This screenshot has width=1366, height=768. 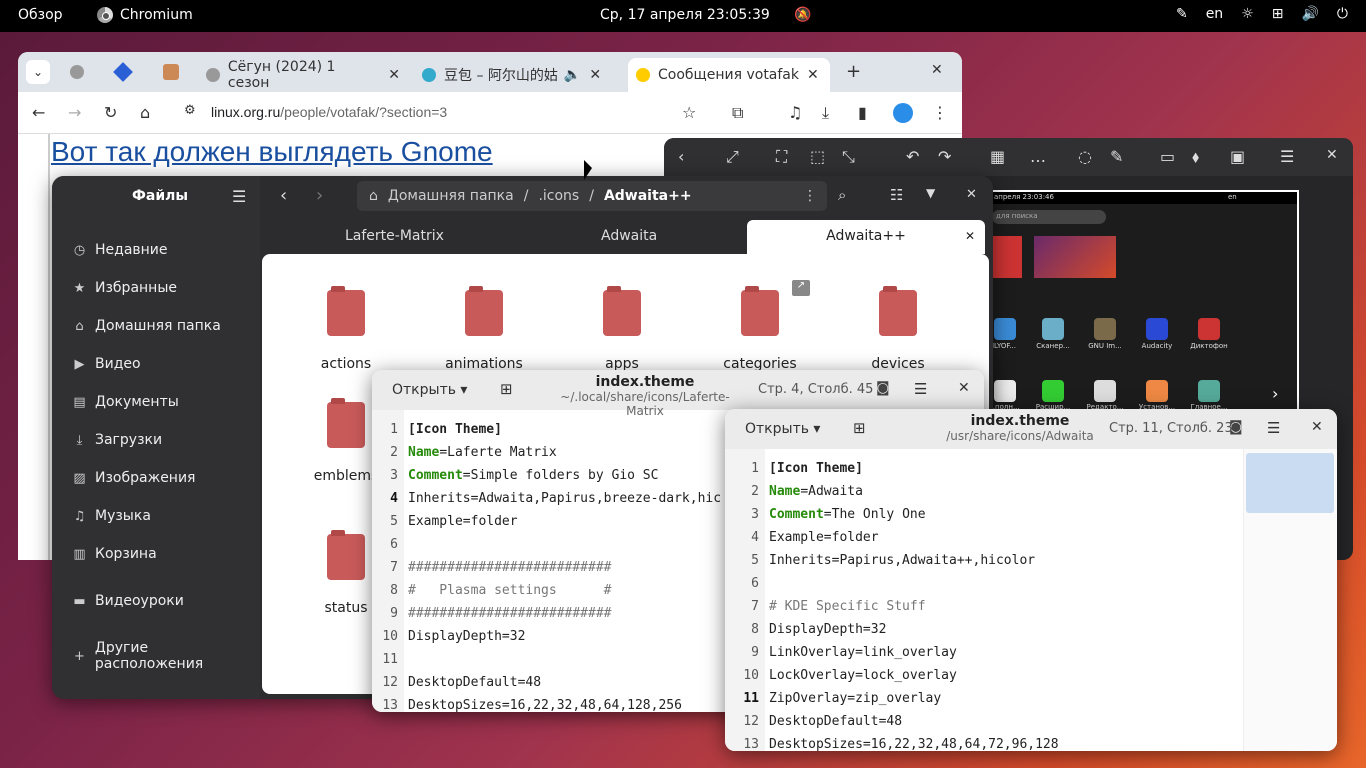 What do you see at coordinates (394, 236) in the screenshot?
I see `tab-laferte-matrix: Laferte-Matrix` at bounding box center [394, 236].